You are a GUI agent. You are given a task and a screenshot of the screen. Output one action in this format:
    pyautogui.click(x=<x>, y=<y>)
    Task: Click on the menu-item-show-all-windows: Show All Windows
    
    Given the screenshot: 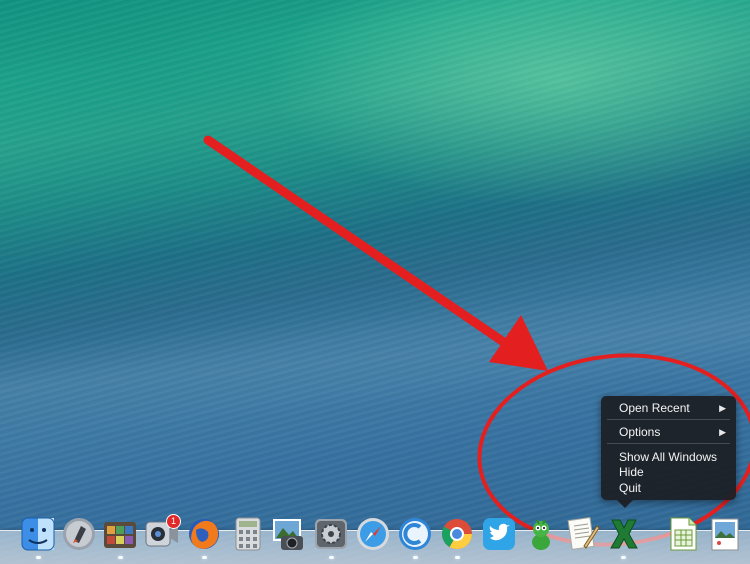 What is the action you would take?
    pyautogui.click(x=668, y=457)
    